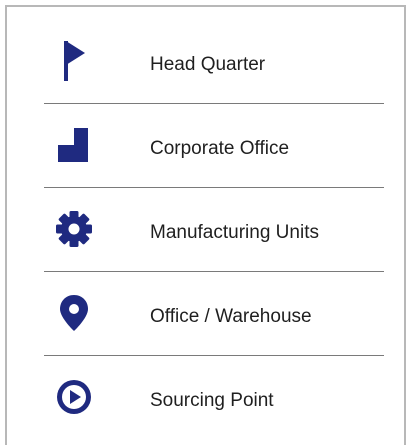 Image resolution: width=410 pixels, height=445 pixels. What do you see at coordinates (234, 232) in the screenshot?
I see `legend-label: Manufacturing Units` at bounding box center [234, 232].